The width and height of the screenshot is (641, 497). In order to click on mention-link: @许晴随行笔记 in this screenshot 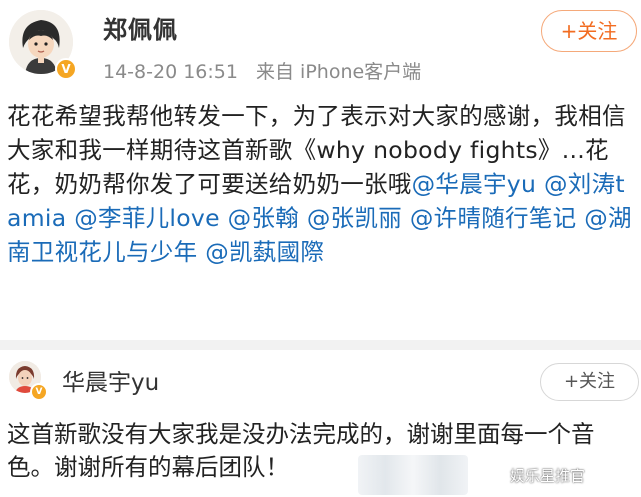, I will do `click(493, 218)`.